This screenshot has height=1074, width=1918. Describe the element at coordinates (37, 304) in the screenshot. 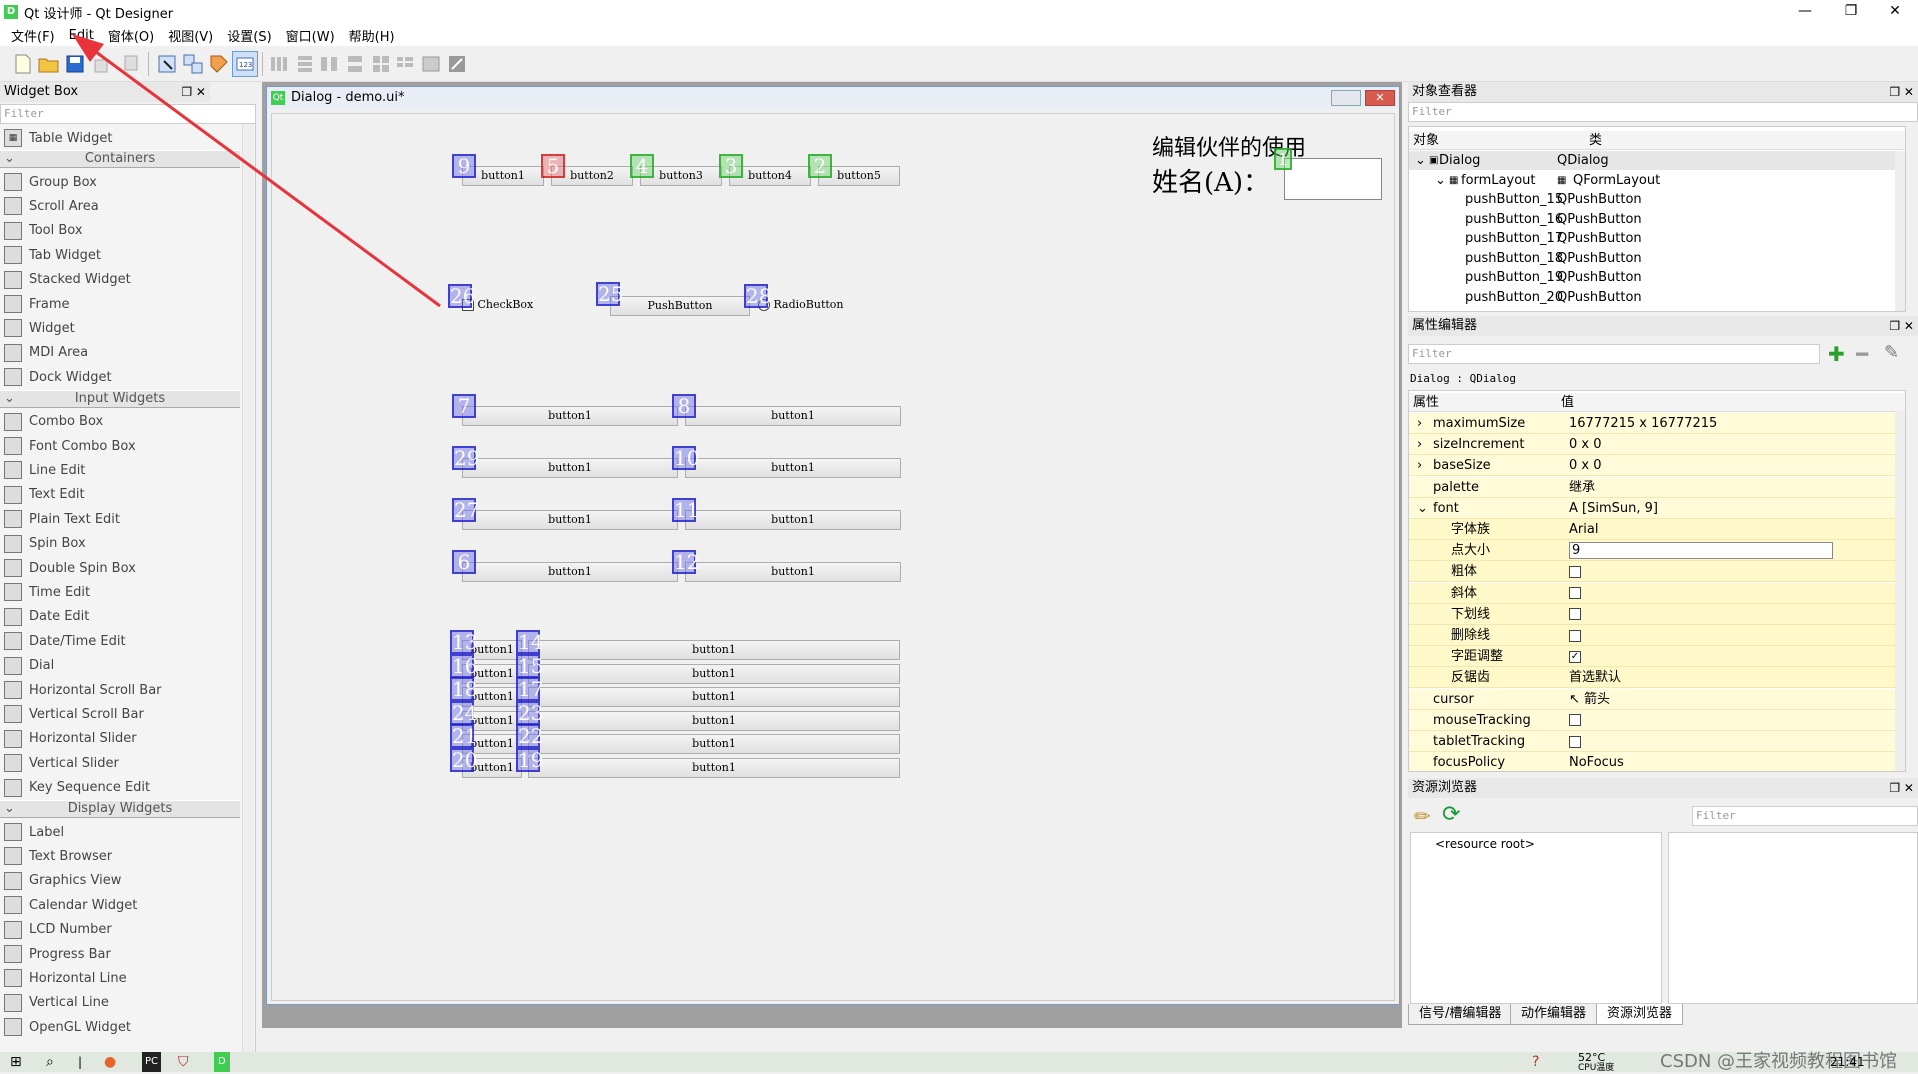

I see `wb-item-frame: Frame` at that location.